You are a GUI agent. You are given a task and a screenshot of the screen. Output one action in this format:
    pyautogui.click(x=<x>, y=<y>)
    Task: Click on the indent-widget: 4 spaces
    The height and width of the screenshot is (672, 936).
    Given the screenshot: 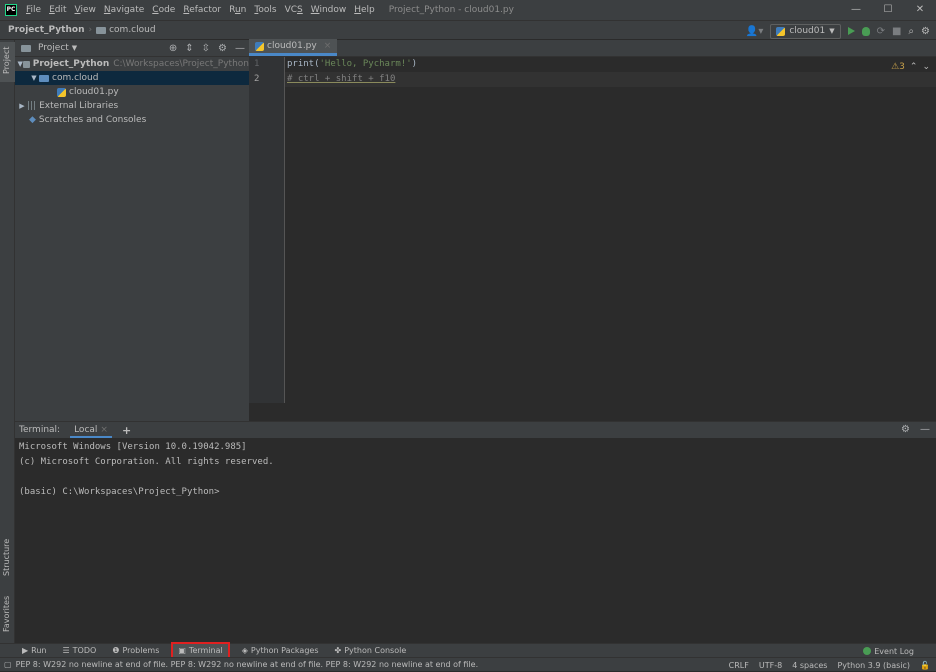 What is the action you would take?
    pyautogui.click(x=809, y=665)
    